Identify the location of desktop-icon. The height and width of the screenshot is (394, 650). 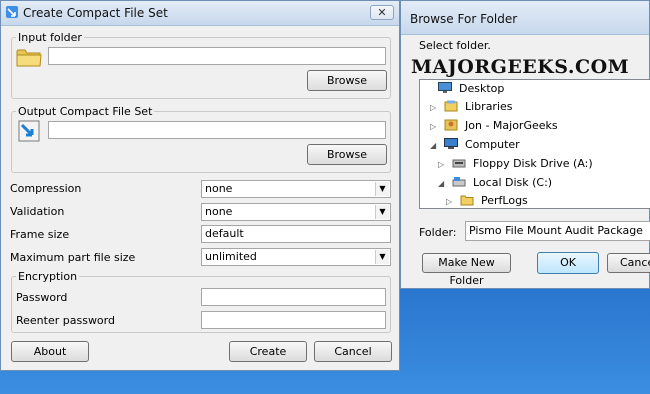
(444, 87).